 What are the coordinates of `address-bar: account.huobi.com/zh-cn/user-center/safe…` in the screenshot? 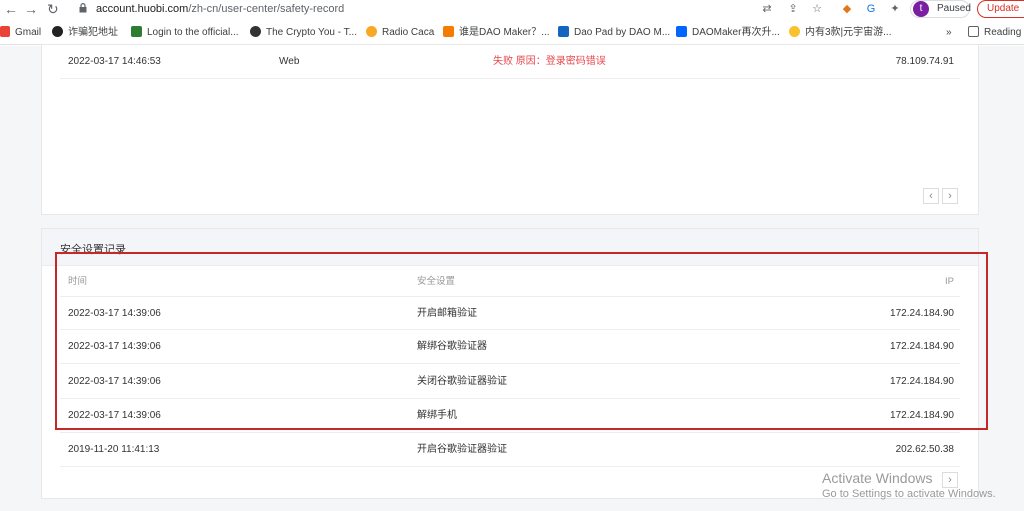 It's located at (220, 9).